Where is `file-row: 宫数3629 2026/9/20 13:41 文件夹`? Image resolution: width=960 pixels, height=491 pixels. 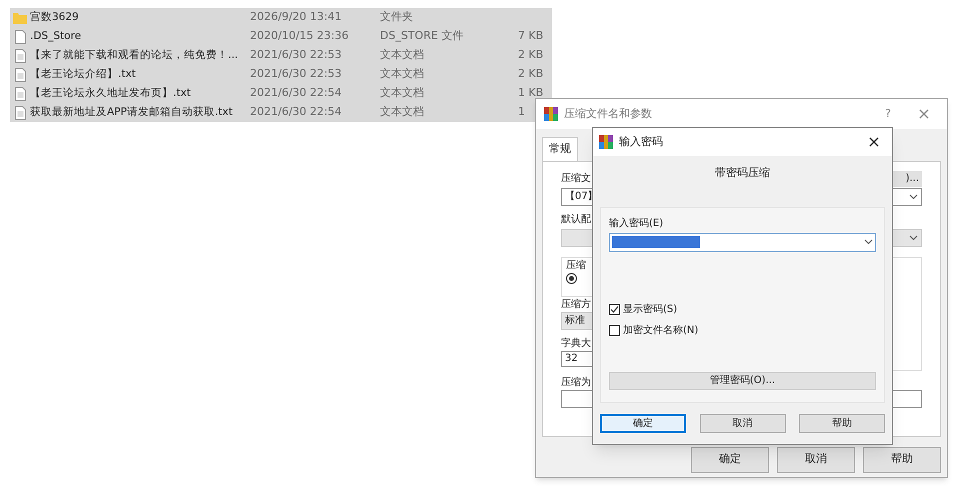
file-row: 宫数3629 2026/9/20 13:41 文件夹 is located at coordinates (281, 17).